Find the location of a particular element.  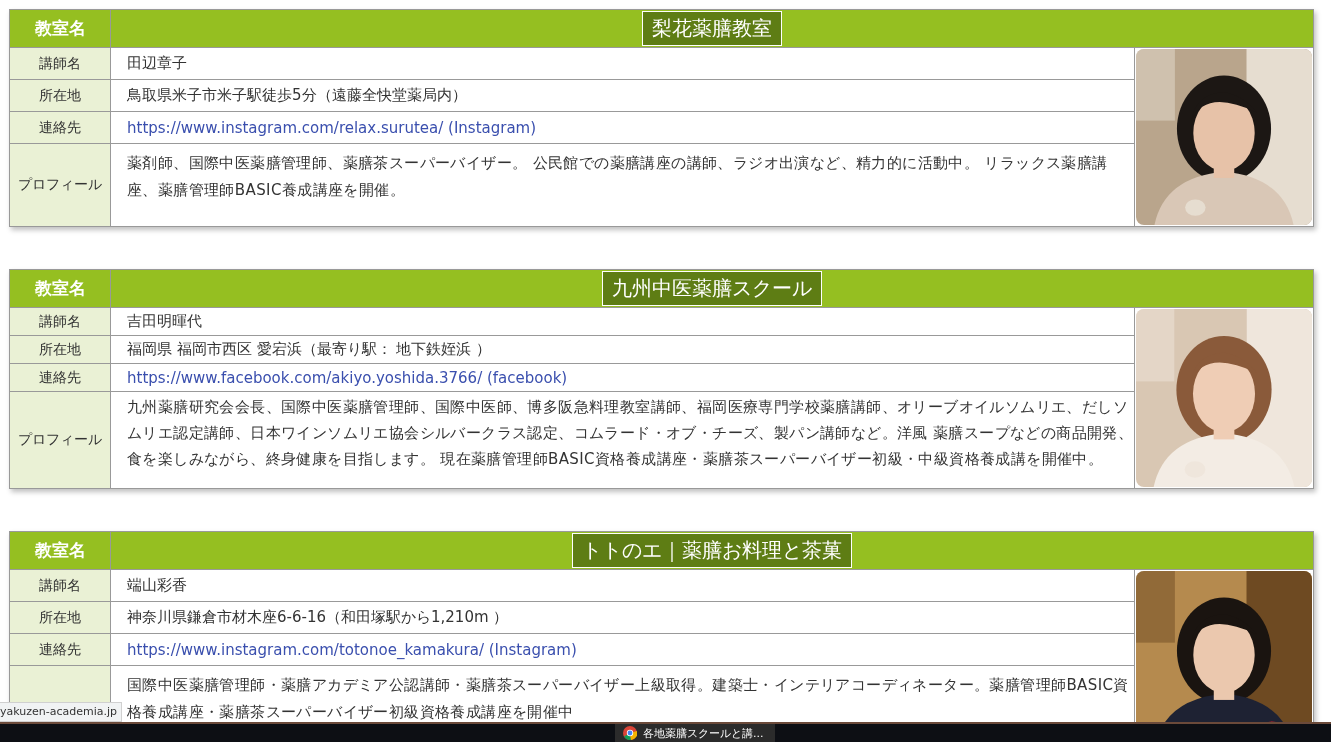

school-title: 梨花薬膳教室 is located at coordinates (712, 28).